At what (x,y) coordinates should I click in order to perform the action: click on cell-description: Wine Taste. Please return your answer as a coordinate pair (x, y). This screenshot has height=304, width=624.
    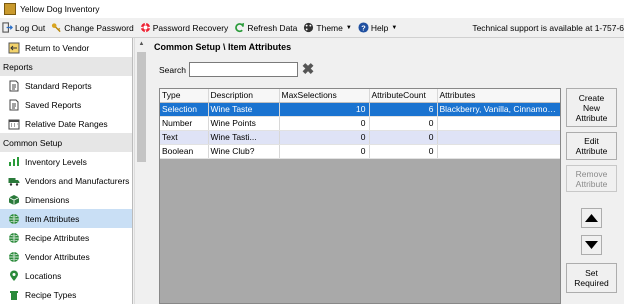
    Looking at the image, I should click on (244, 109).